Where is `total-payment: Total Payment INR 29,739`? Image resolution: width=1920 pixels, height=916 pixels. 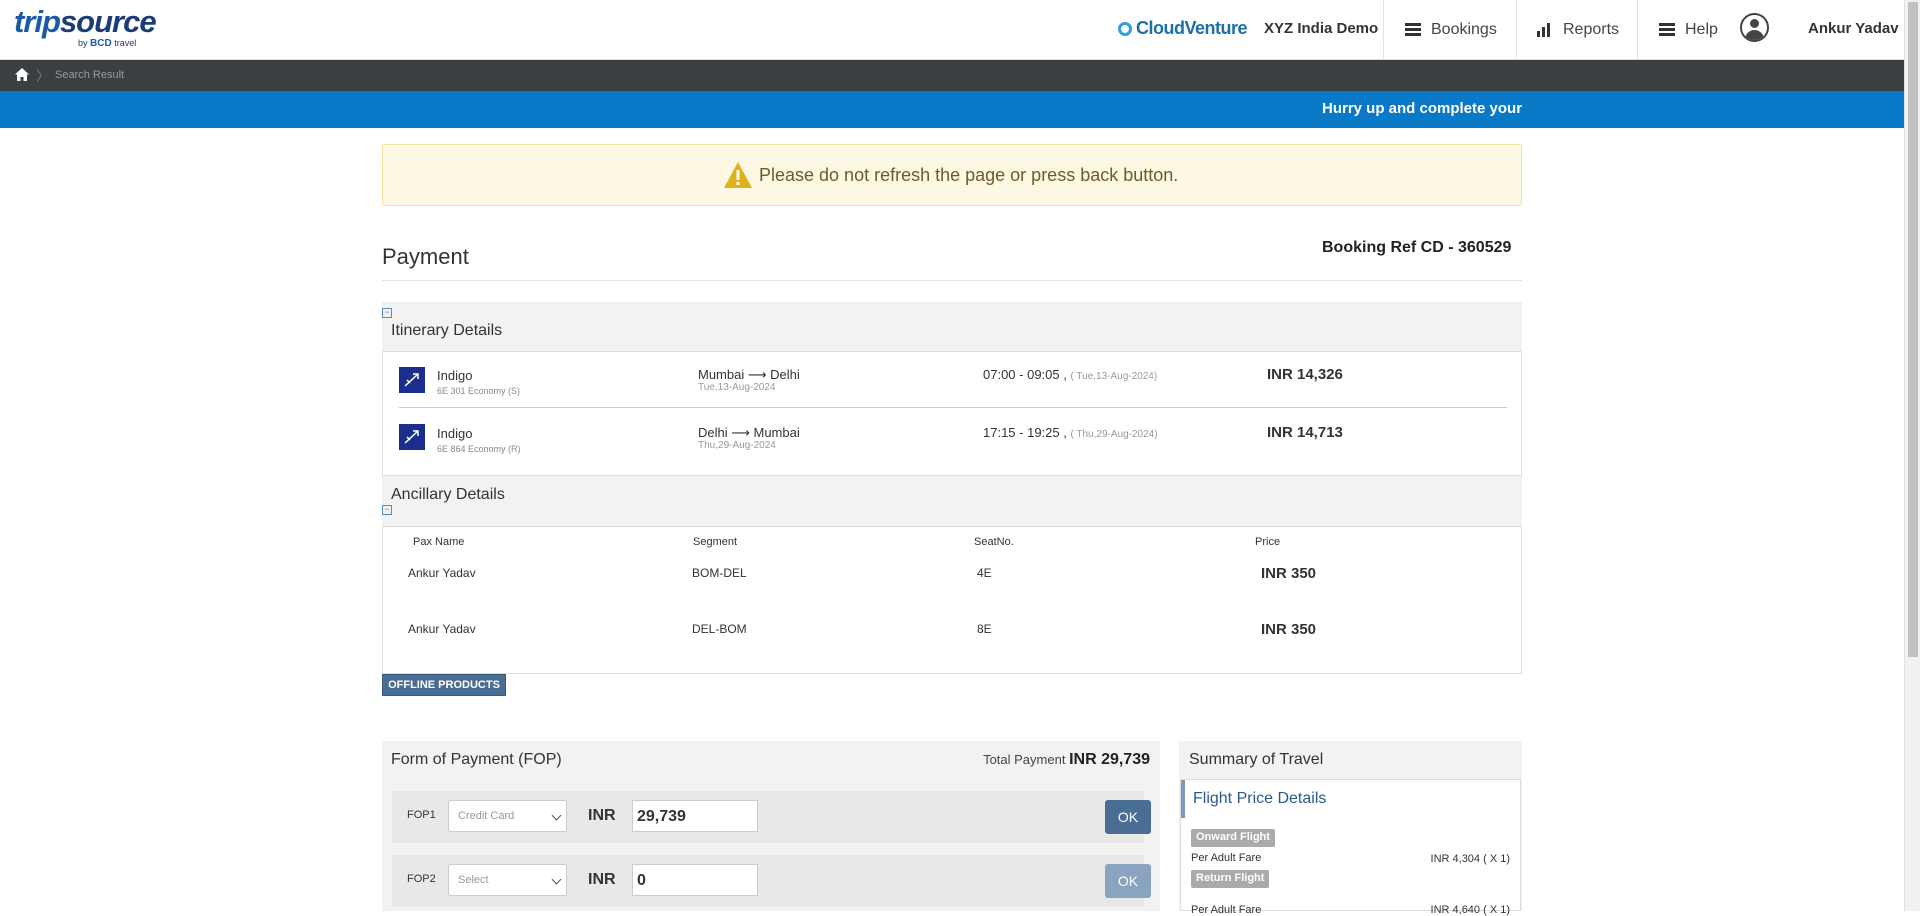
total-payment: Total Payment INR 29,739 is located at coordinates (1066, 759).